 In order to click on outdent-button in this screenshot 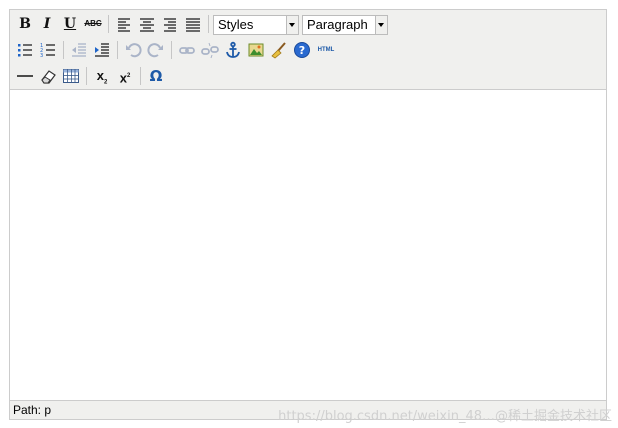, I will do `click(79, 50)`.